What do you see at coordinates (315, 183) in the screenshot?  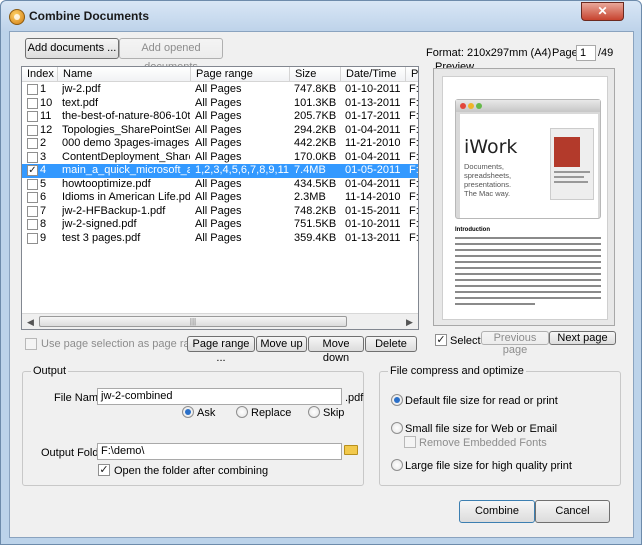 I see `cell-size: 434.5KB` at bounding box center [315, 183].